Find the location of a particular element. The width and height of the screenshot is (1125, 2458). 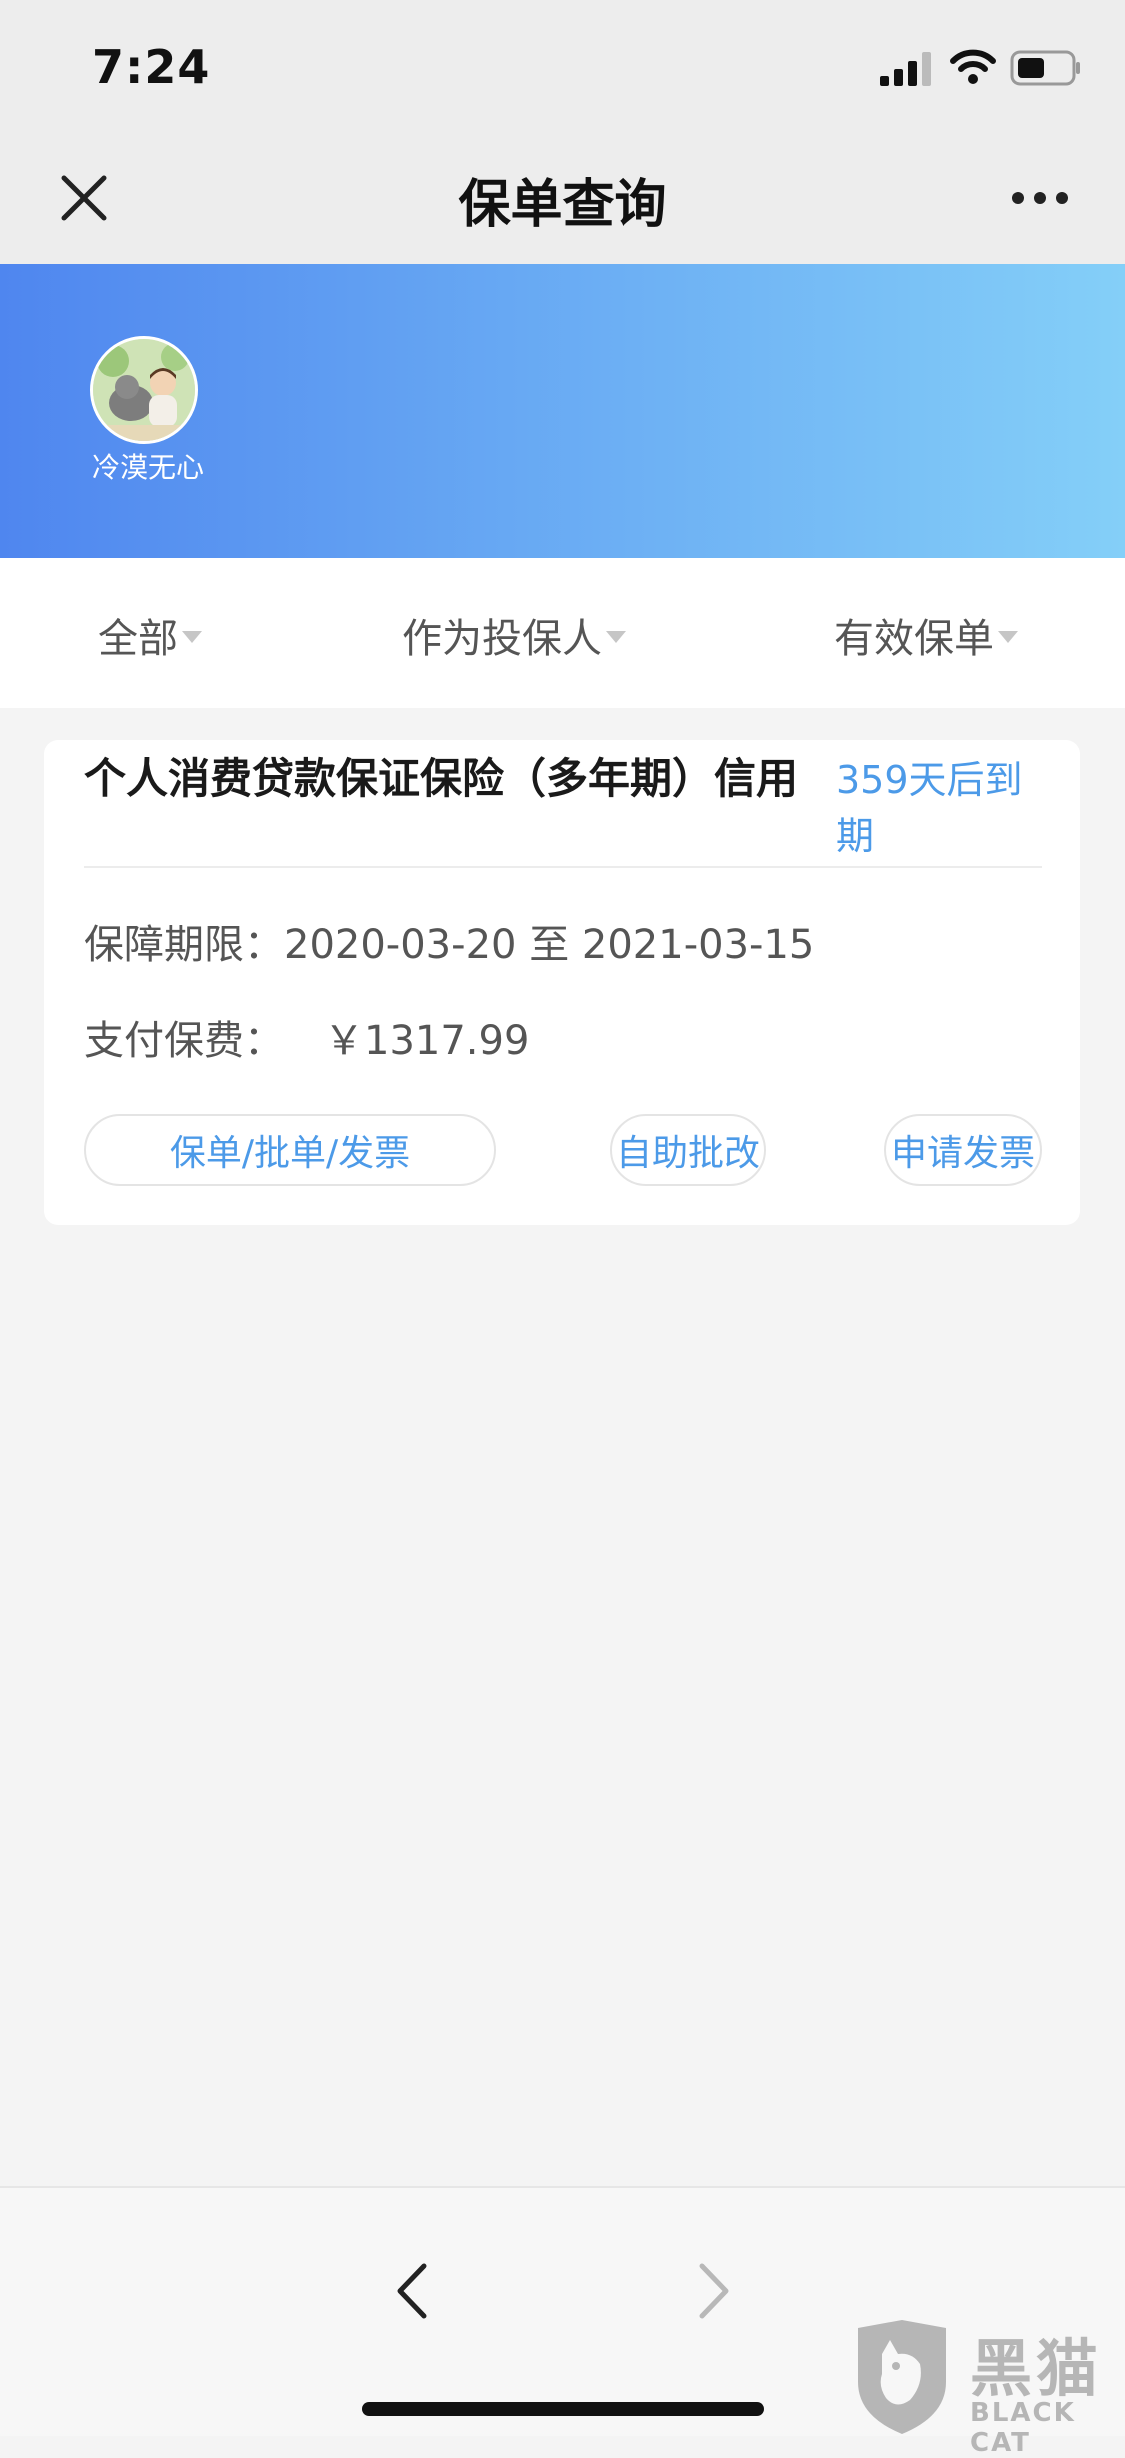

premium-paid: 支付保费： ￥1317.99 is located at coordinates (306, 1037).